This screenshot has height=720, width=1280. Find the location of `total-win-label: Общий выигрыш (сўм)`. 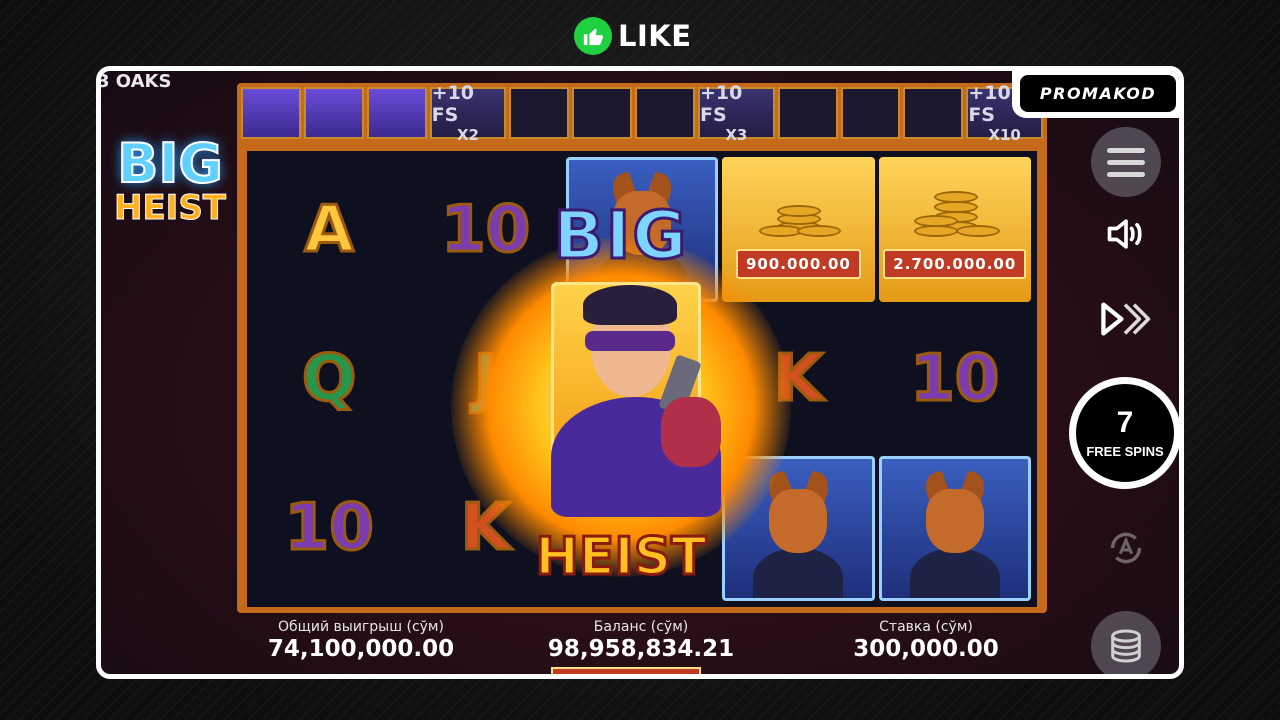

total-win-label: Общий выигрыш (сўм) is located at coordinates (361, 627).